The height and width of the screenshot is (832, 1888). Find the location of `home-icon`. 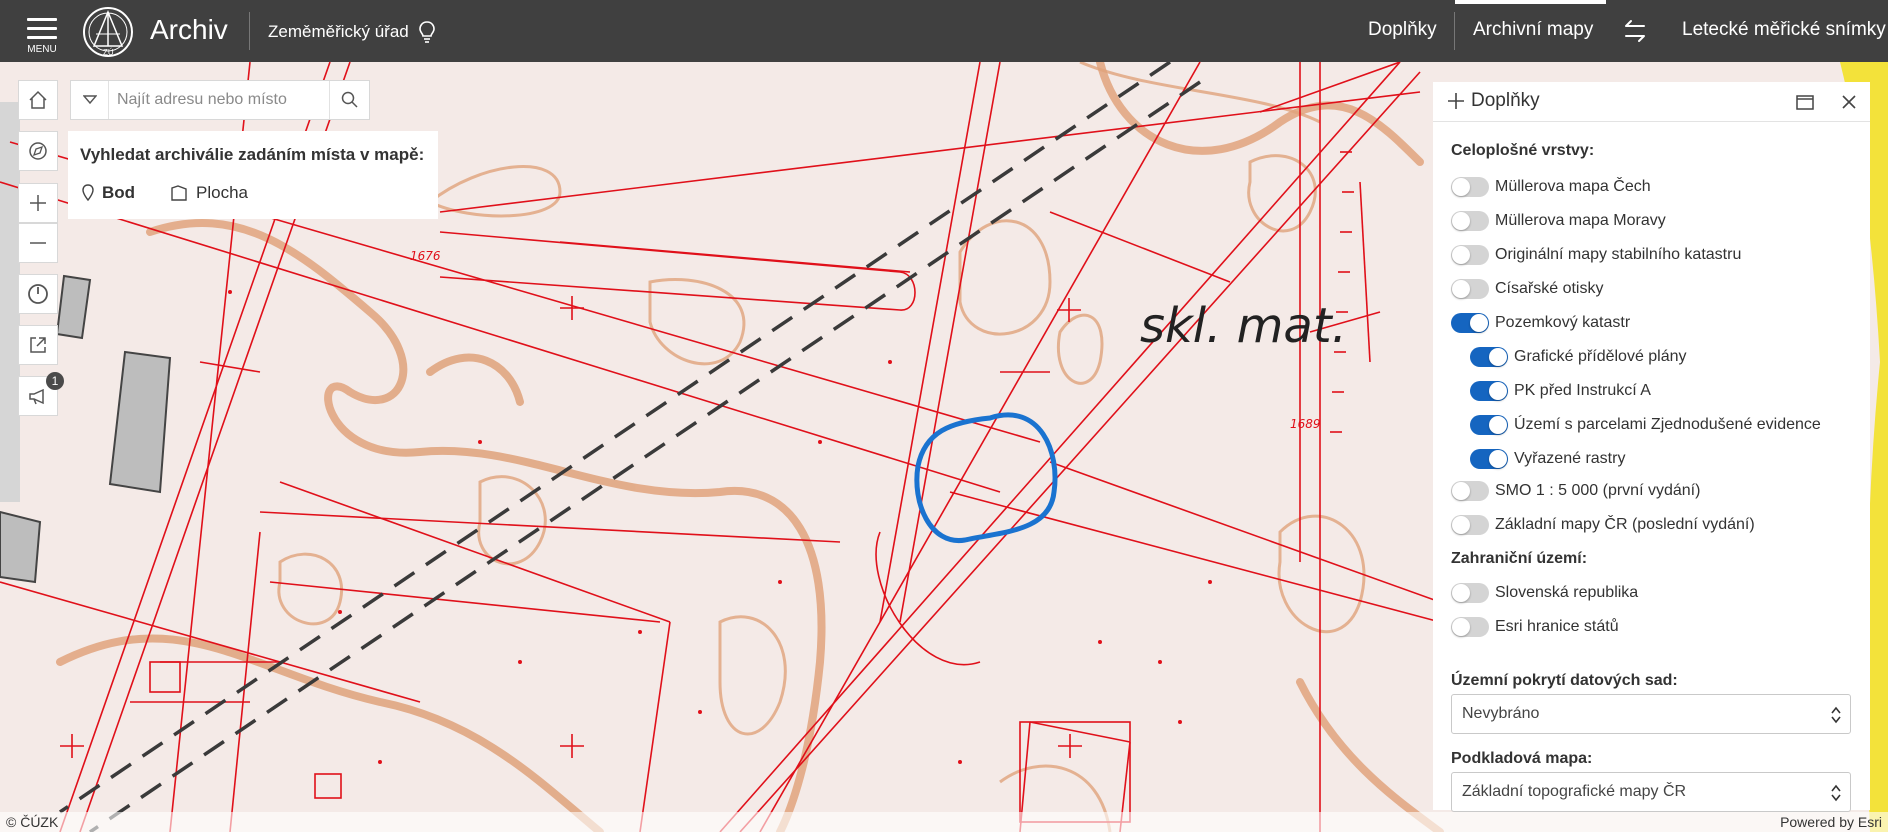

home-icon is located at coordinates (38, 99).